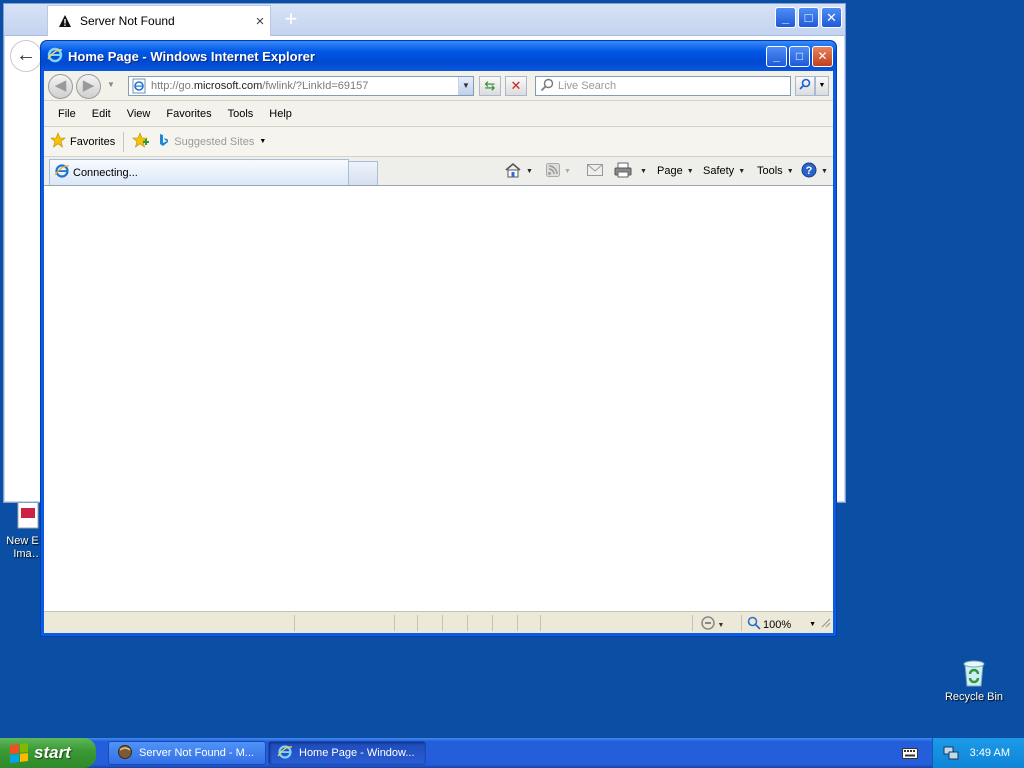  Describe the element at coordinates (291, 20) in the screenshot. I see `new-tab-button: +` at that location.